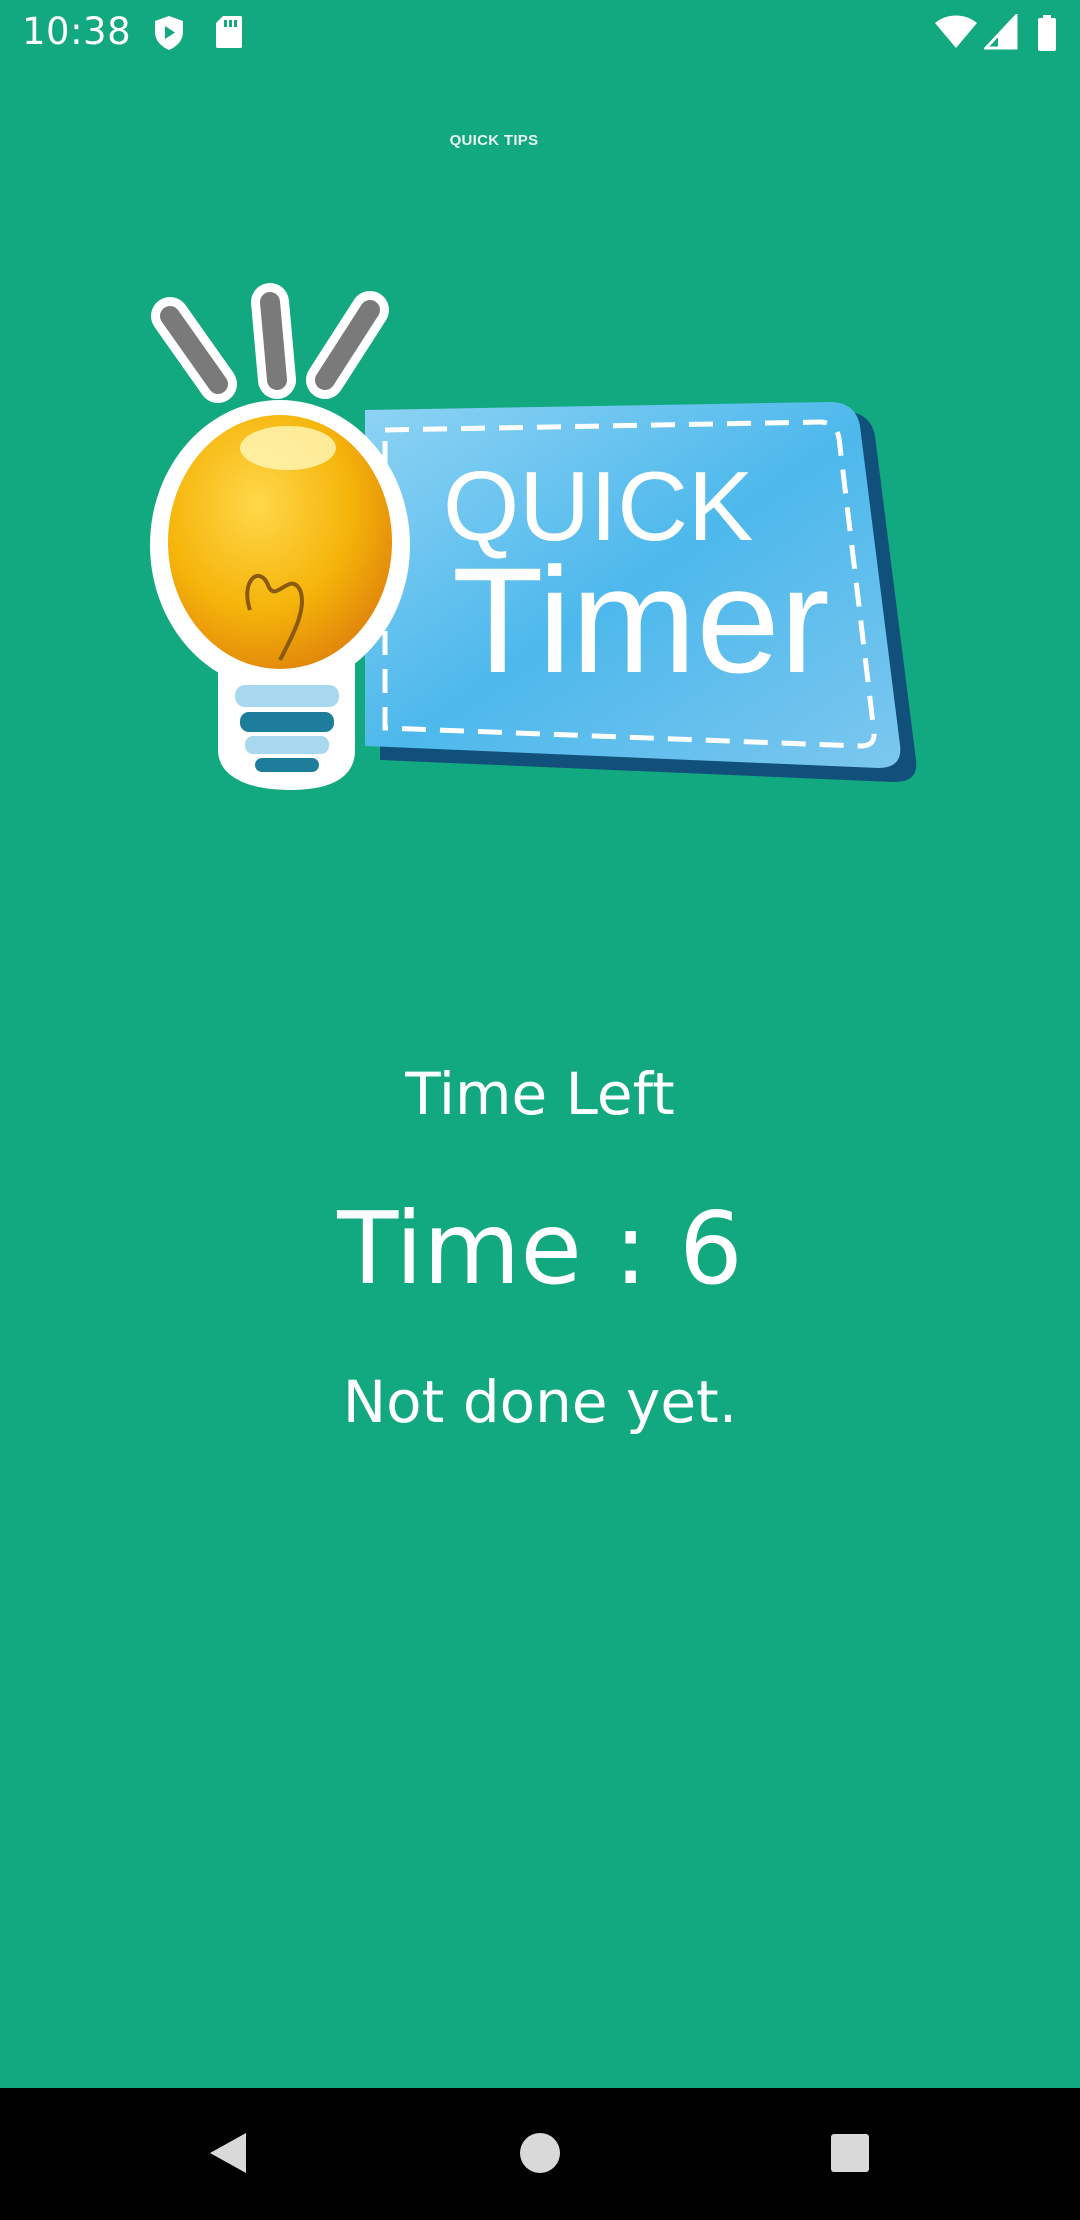 The height and width of the screenshot is (2220, 1080). Describe the element at coordinates (77, 31) in the screenshot. I see `status-time: 10:38` at that location.